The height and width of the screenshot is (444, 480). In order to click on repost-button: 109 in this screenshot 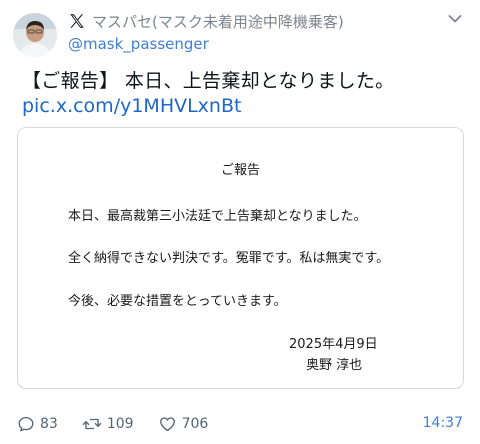, I will do `click(108, 424)`.